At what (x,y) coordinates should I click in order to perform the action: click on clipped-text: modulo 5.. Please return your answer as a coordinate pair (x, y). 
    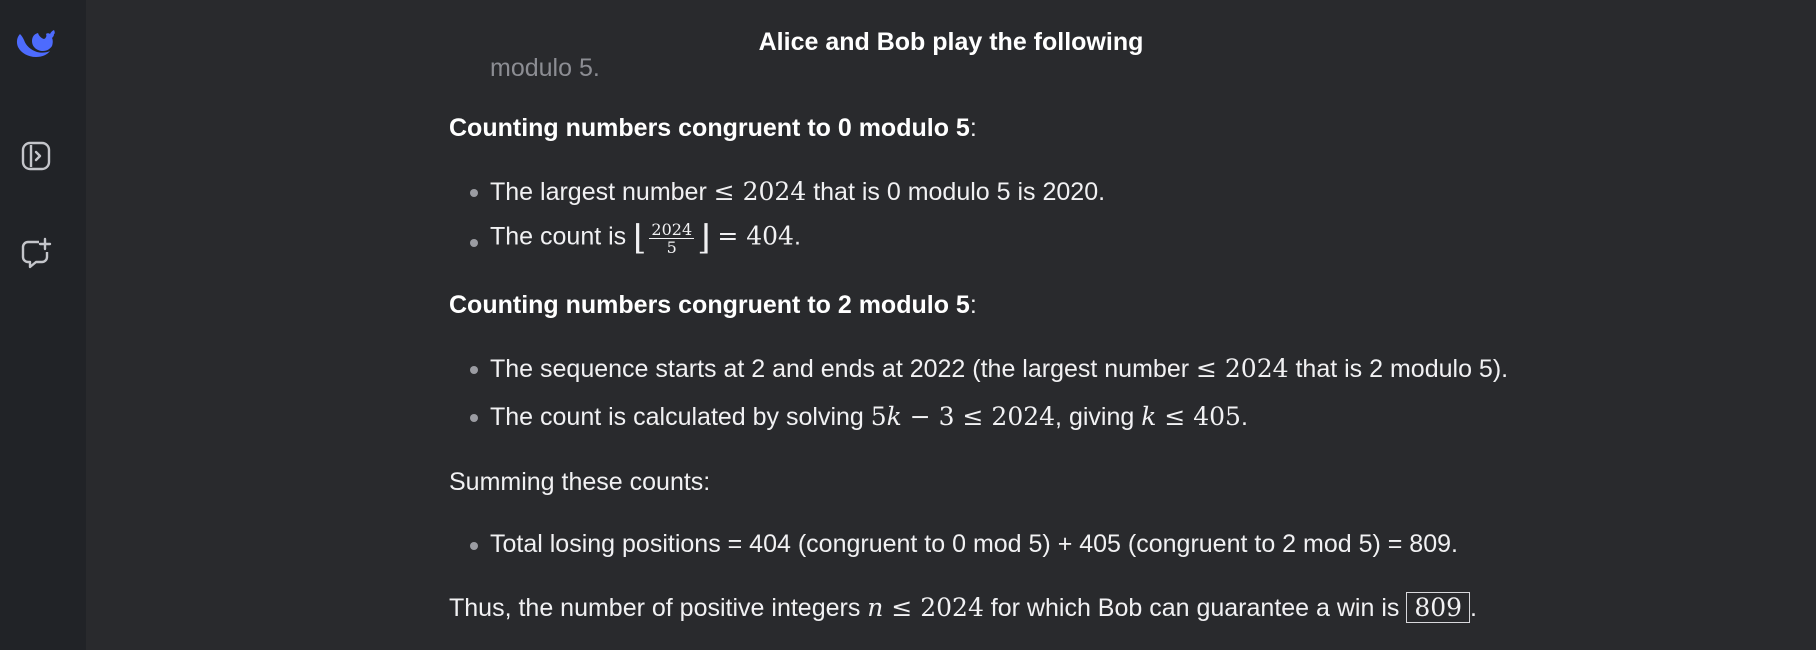
    Looking at the image, I should click on (545, 65).